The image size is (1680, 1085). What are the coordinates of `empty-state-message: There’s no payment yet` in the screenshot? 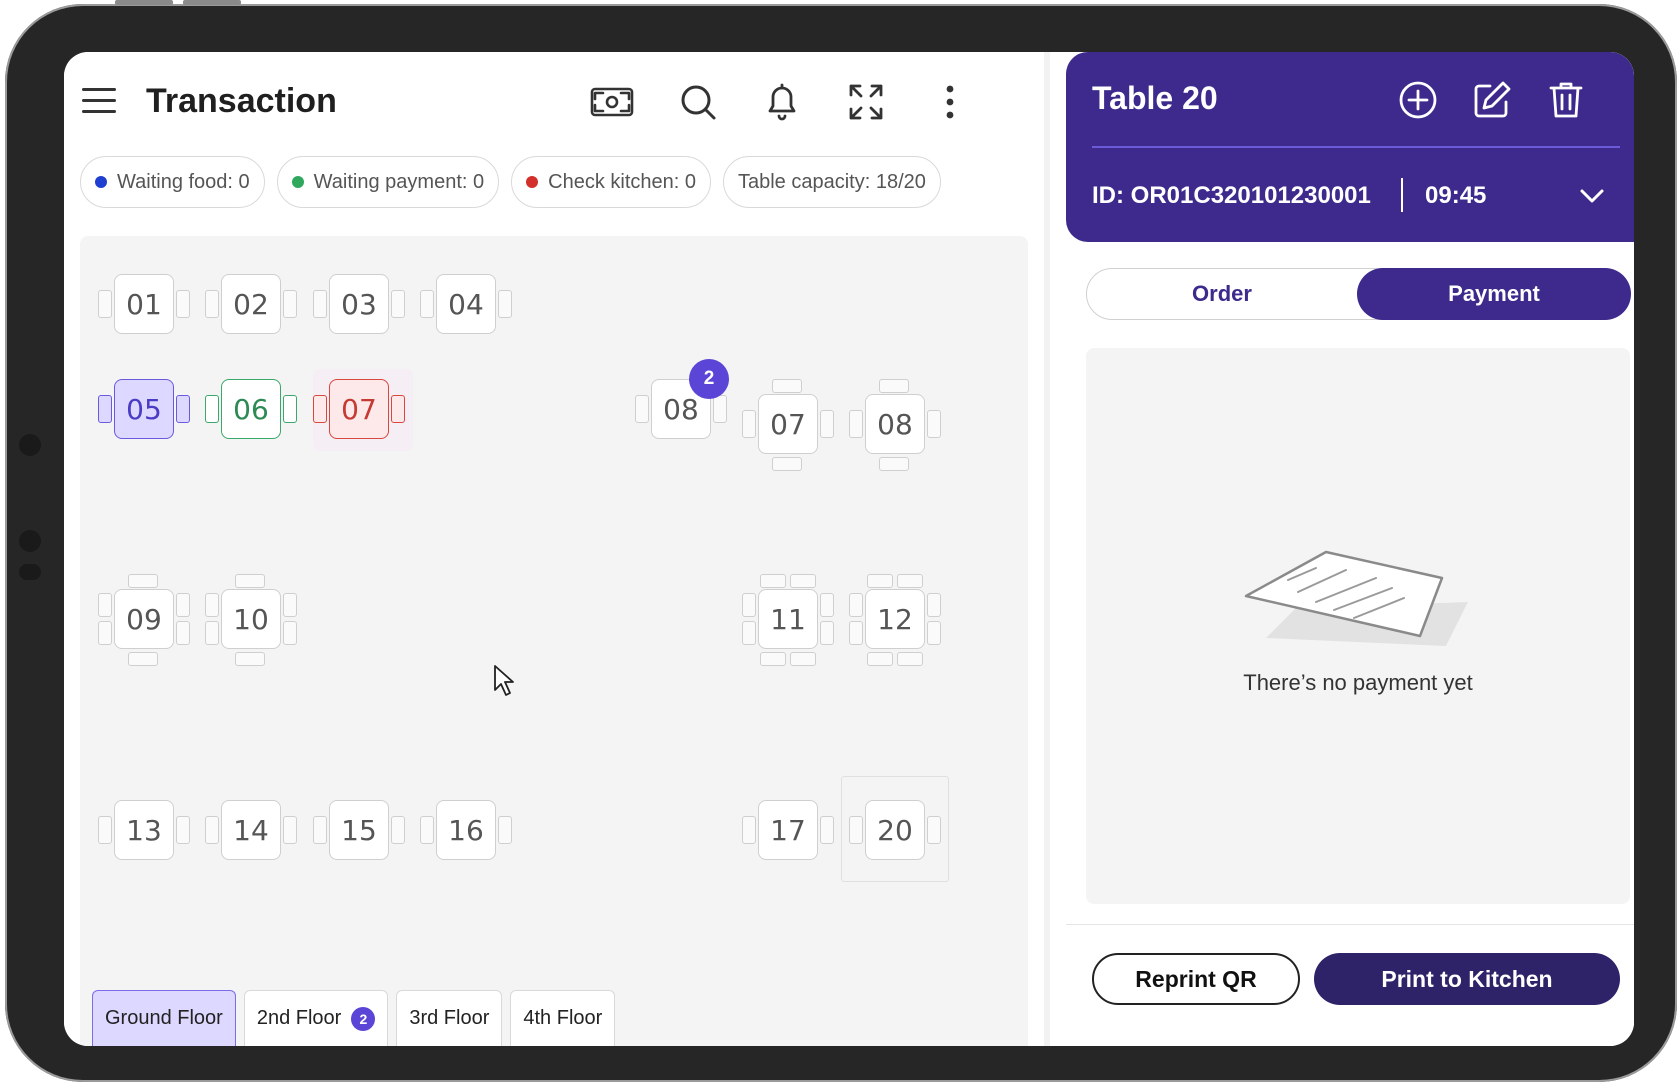 It's located at (1358, 682).